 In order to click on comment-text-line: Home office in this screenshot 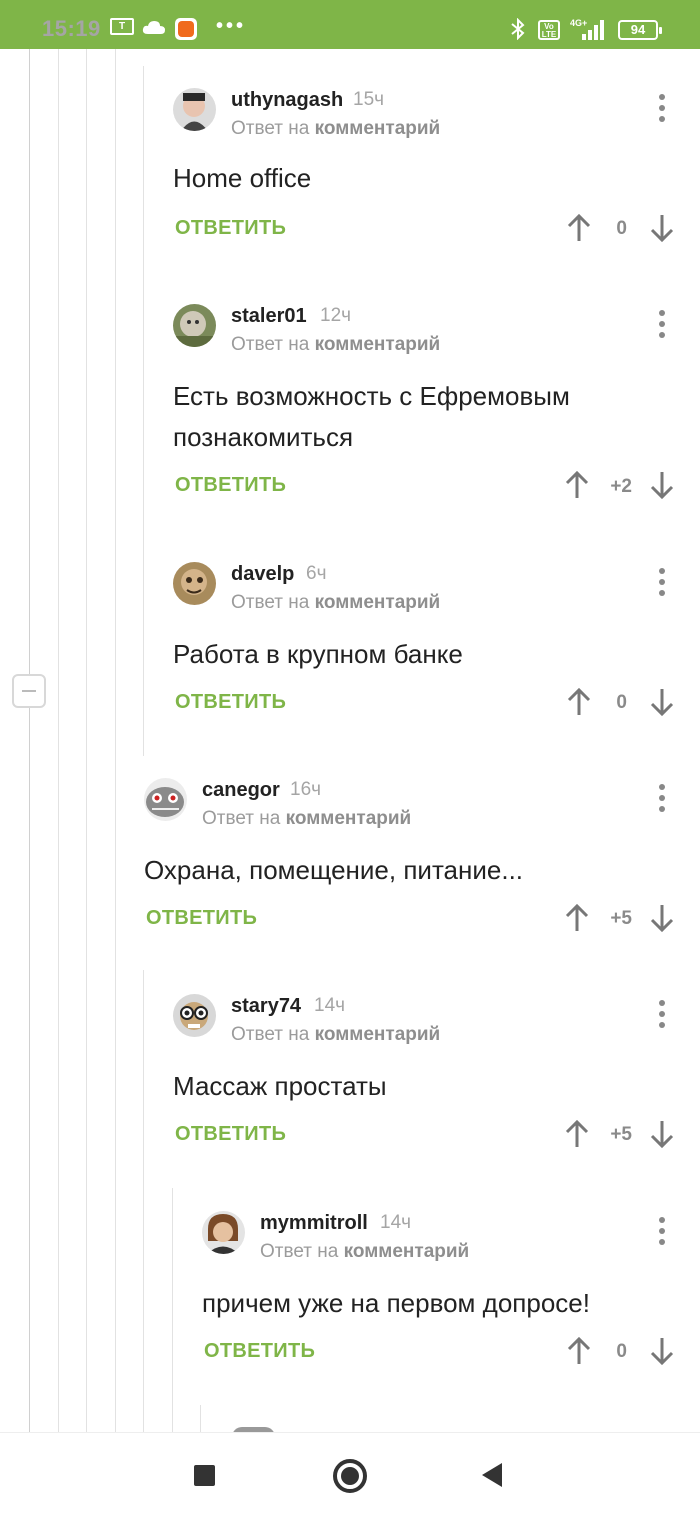, I will do `click(242, 178)`.